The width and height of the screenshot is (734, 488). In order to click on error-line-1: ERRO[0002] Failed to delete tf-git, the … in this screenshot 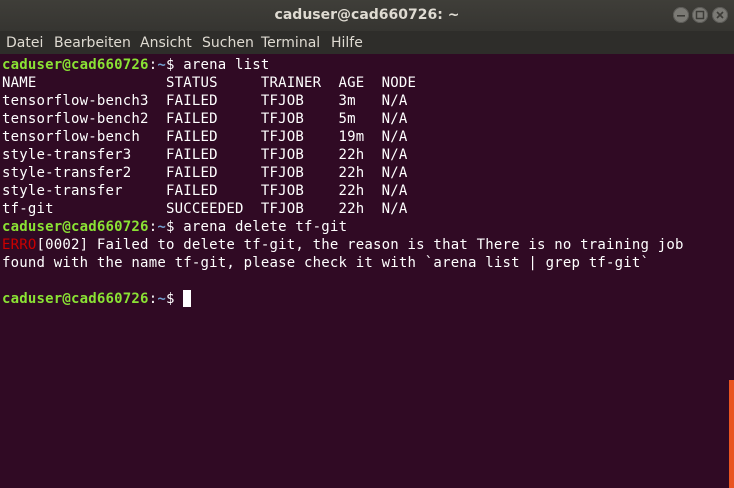, I will do `click(343, 245)`.